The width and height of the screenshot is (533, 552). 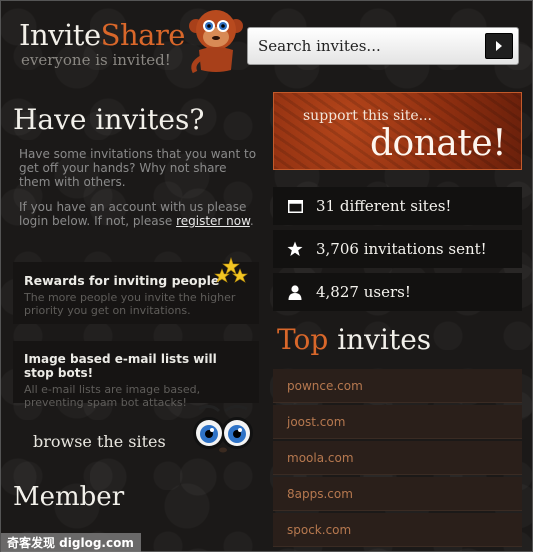 I want to click on eyes-mascot-icon, so click(x=223, y=428).